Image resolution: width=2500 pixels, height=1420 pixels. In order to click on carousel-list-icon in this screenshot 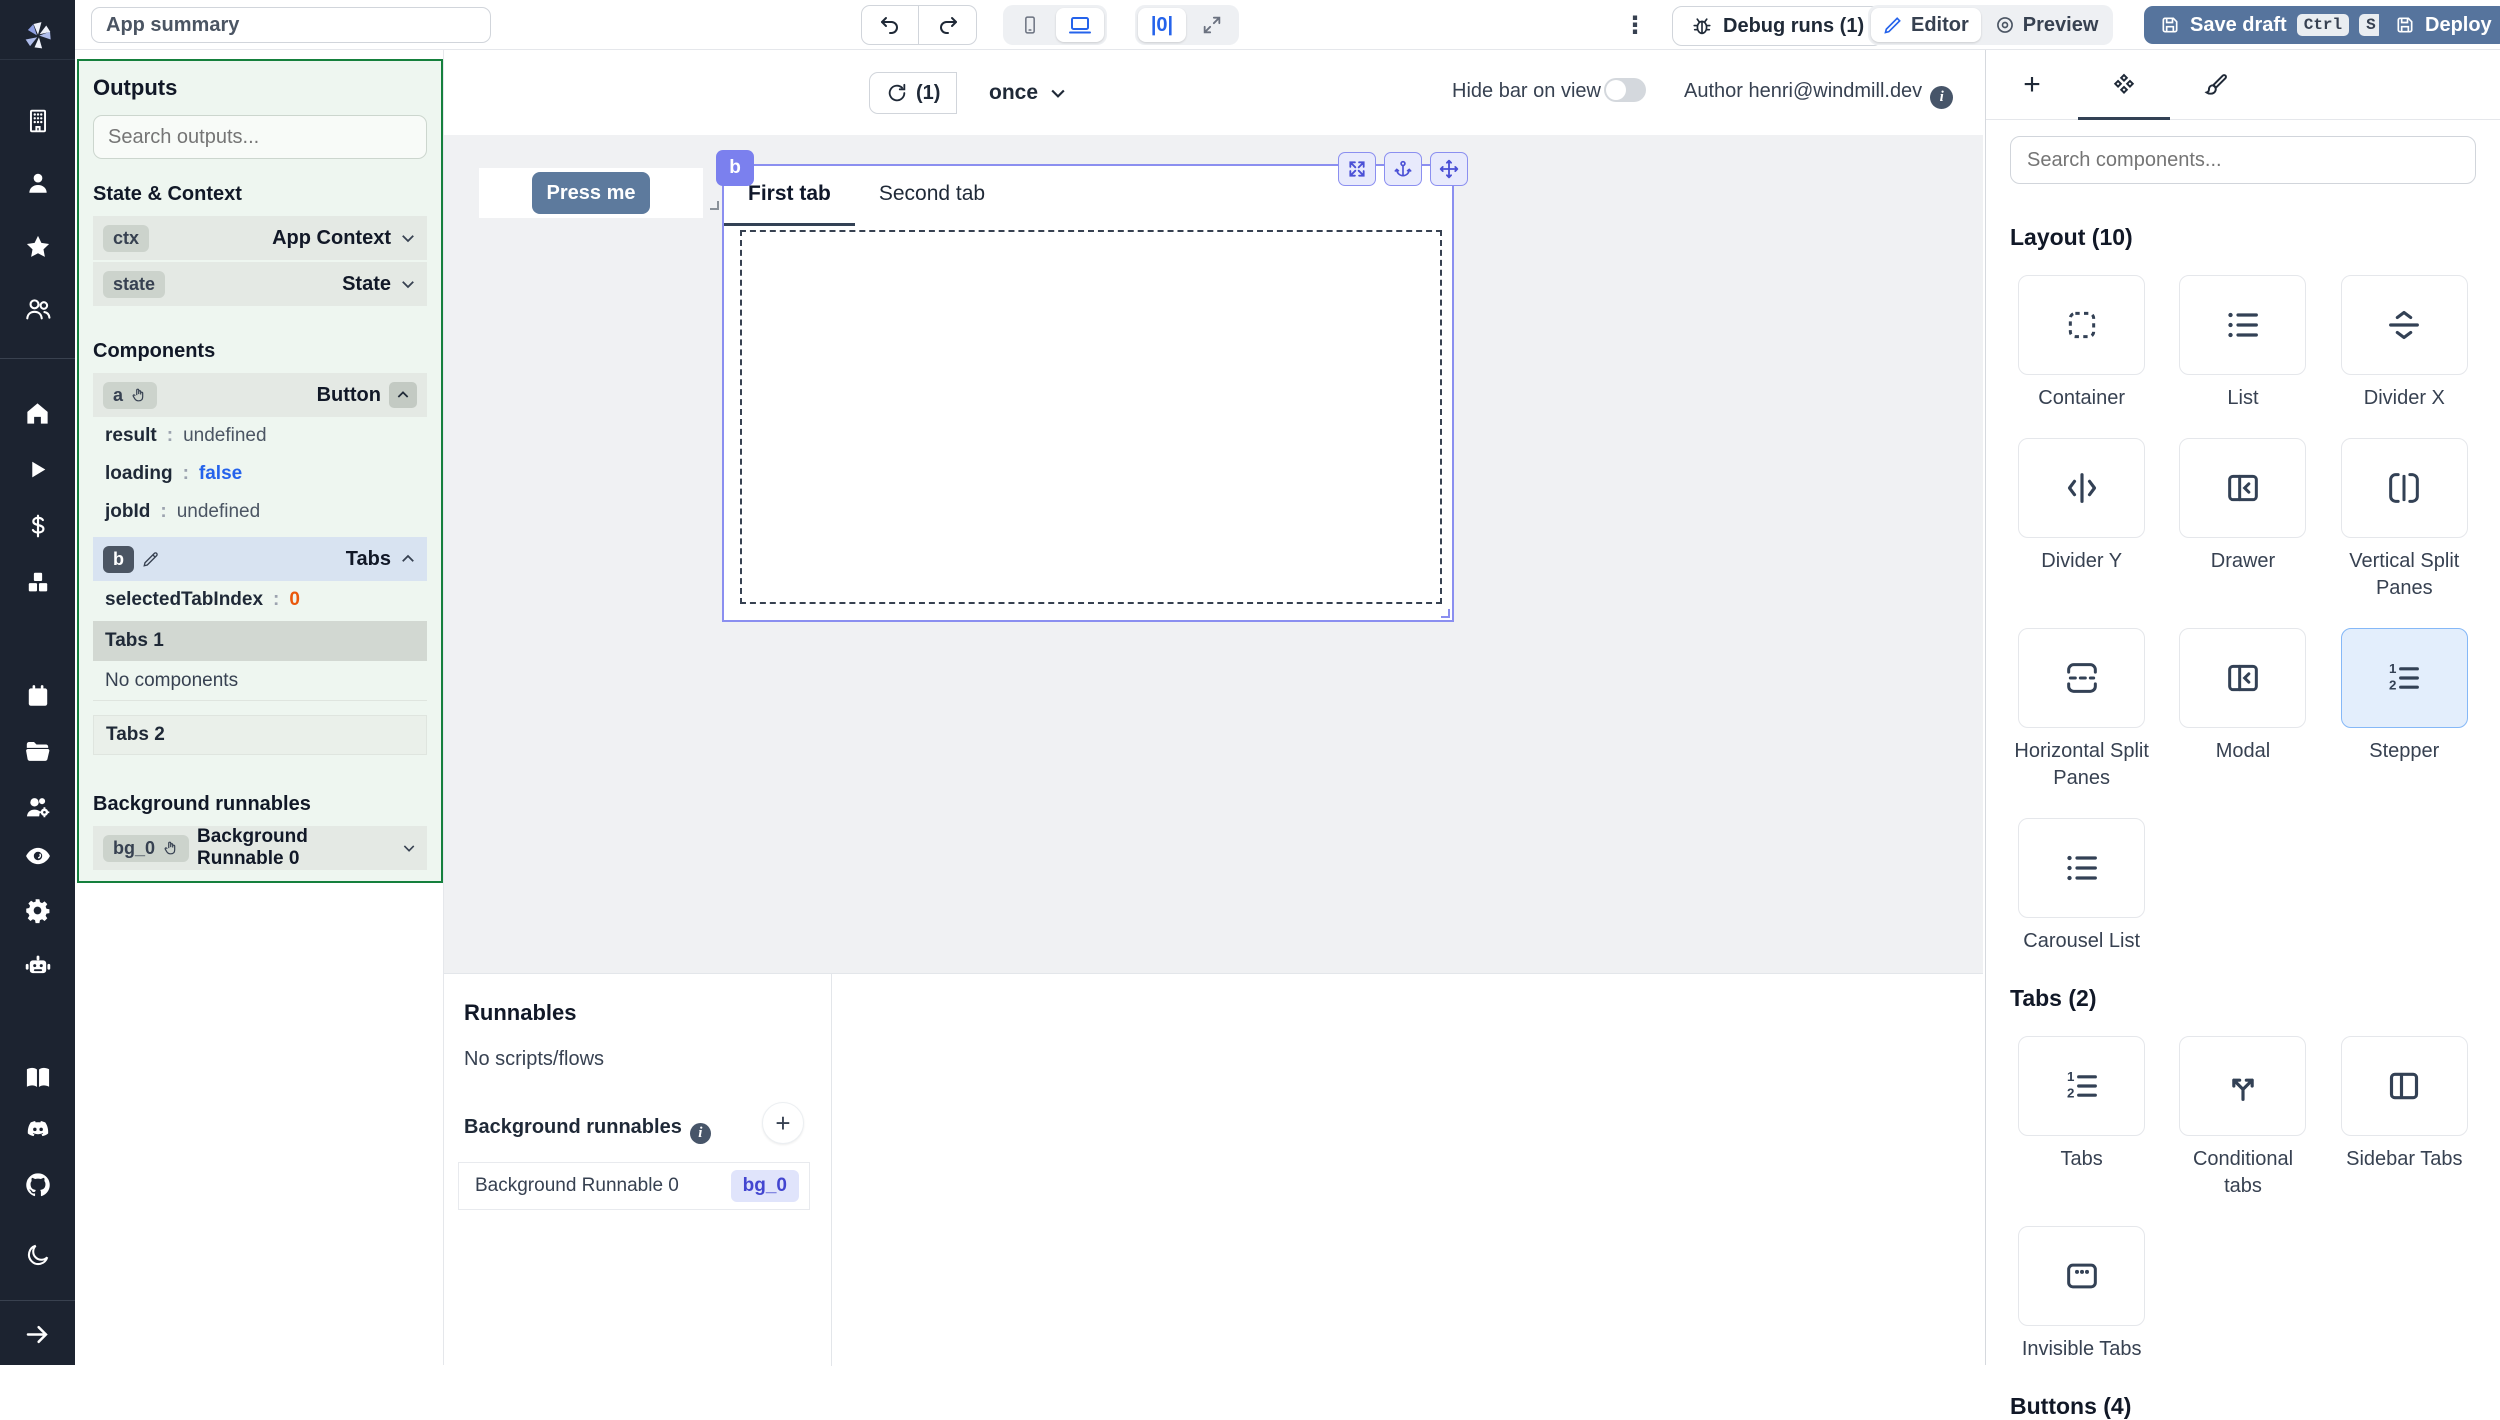, I will do `click(2081, 868)`.